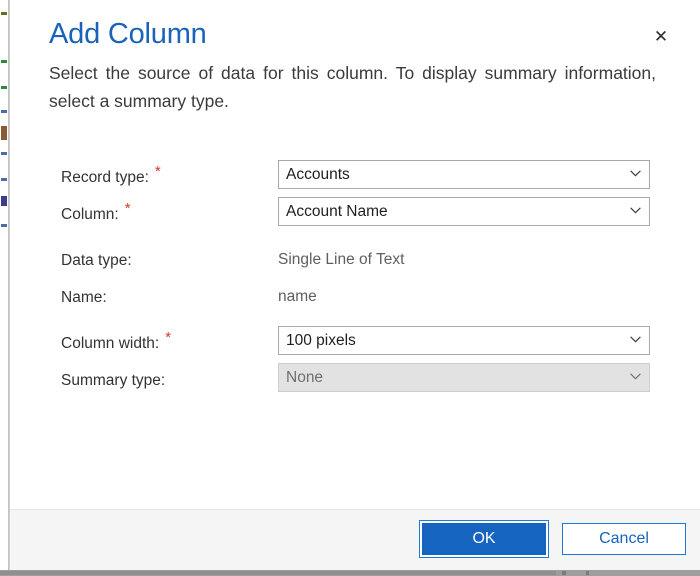  Describe the element at coordinates (110, 343) in the screenshot. I see `label-text: Column width:` at that location.